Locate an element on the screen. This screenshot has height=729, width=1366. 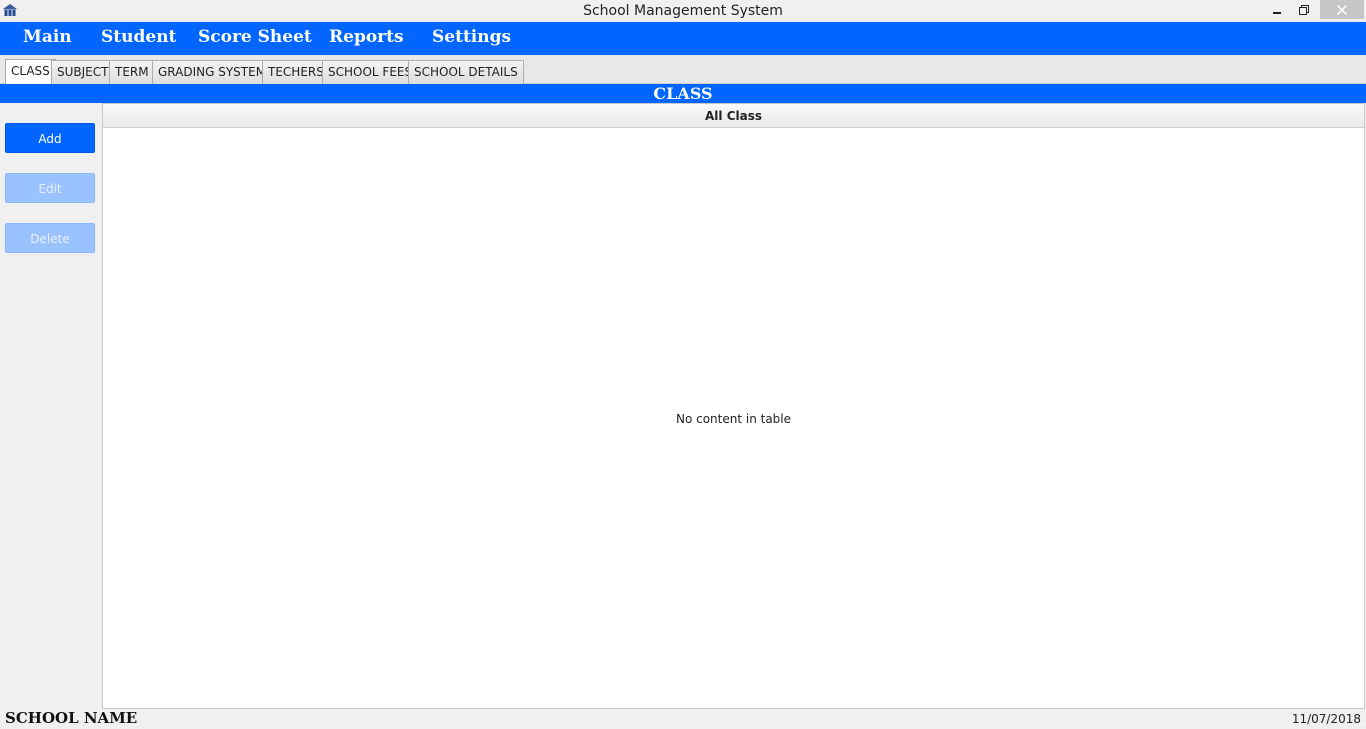
close-icon is located at coordinates (1342, 9).